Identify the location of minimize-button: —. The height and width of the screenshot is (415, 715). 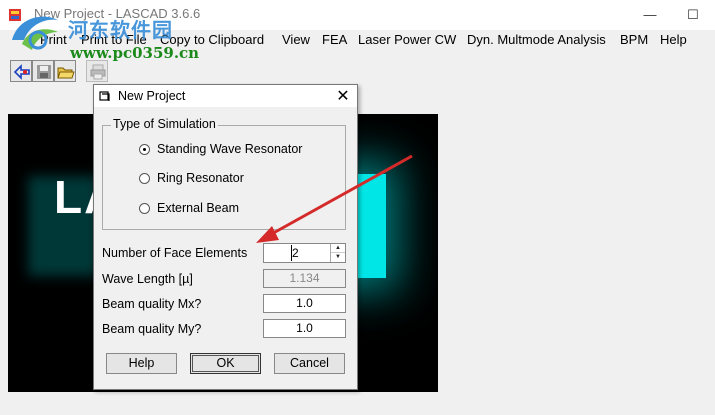
(650, 15).